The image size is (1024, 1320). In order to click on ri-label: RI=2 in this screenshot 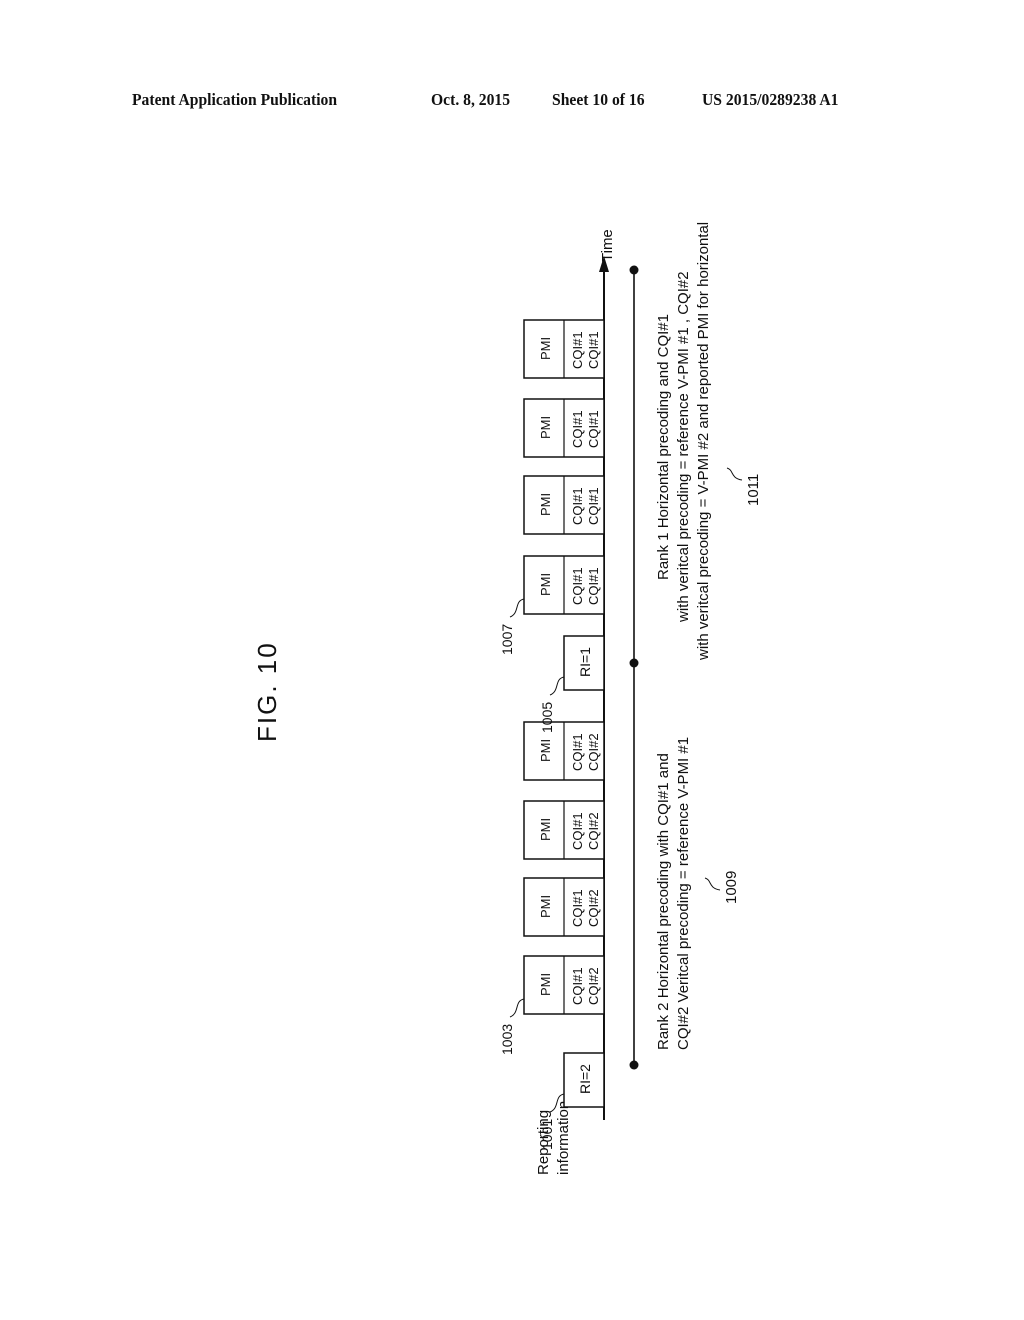, I will do `click(585, 1079)`.